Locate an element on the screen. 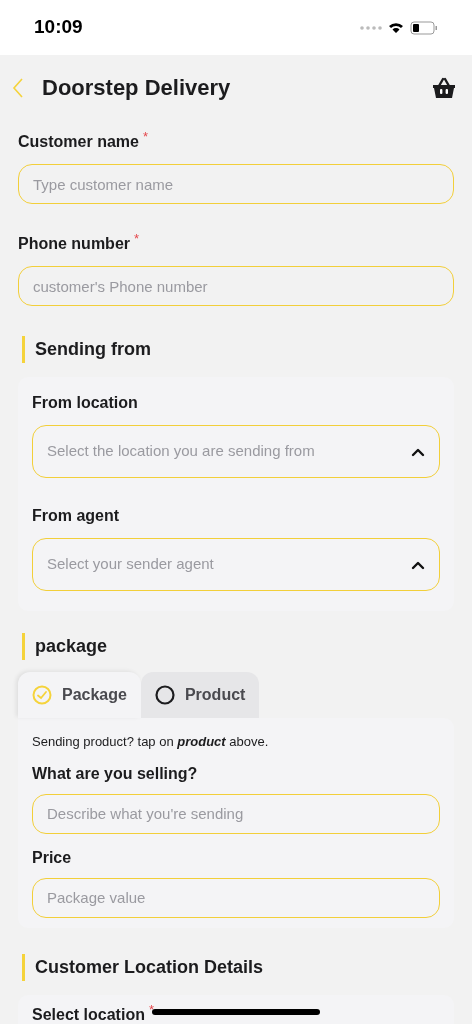 This screenshot has height=1024, width=472. tab: Package is located at coordinates (79, 695).